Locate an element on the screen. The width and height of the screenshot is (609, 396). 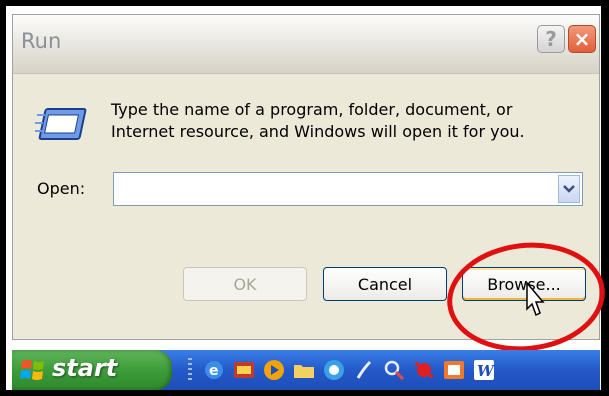
open-label: Open: is located at coordinates (61, 188).